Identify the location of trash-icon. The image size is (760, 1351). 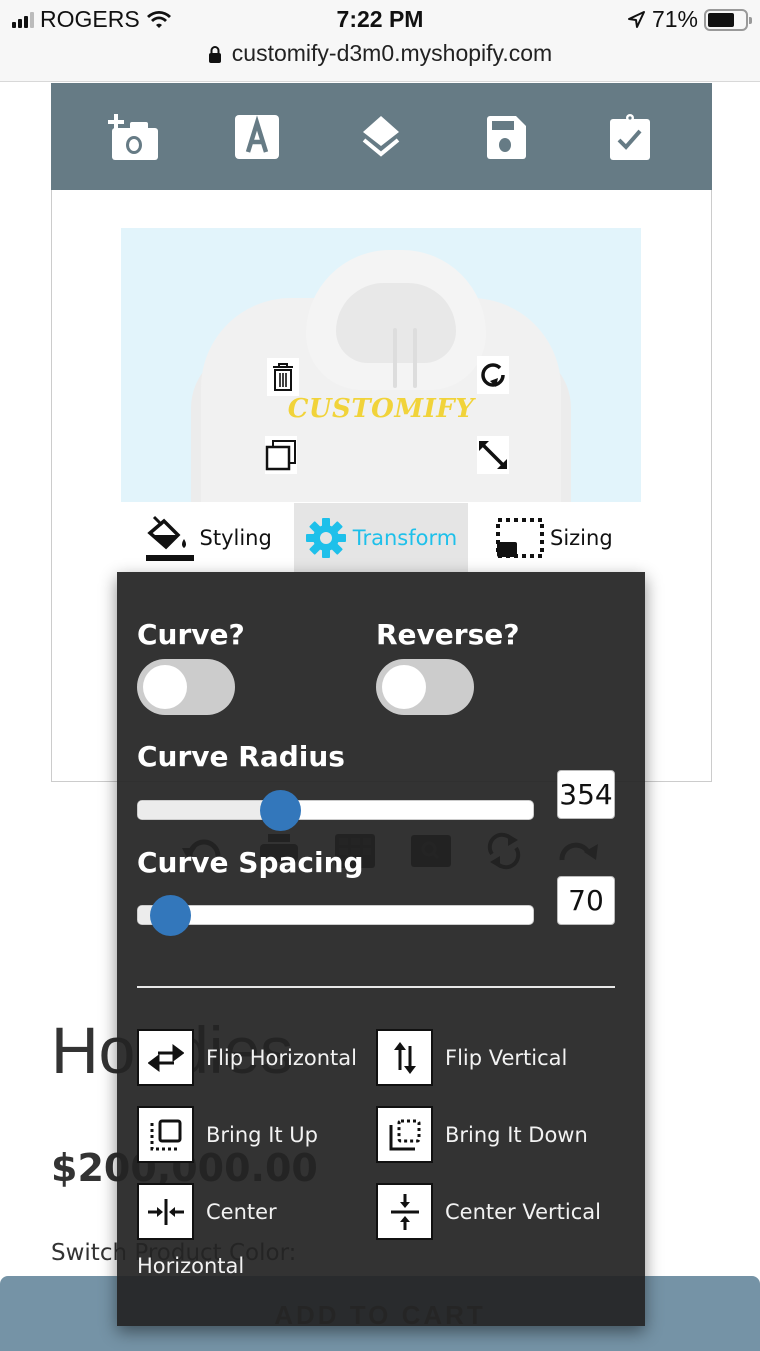
(283, 377).